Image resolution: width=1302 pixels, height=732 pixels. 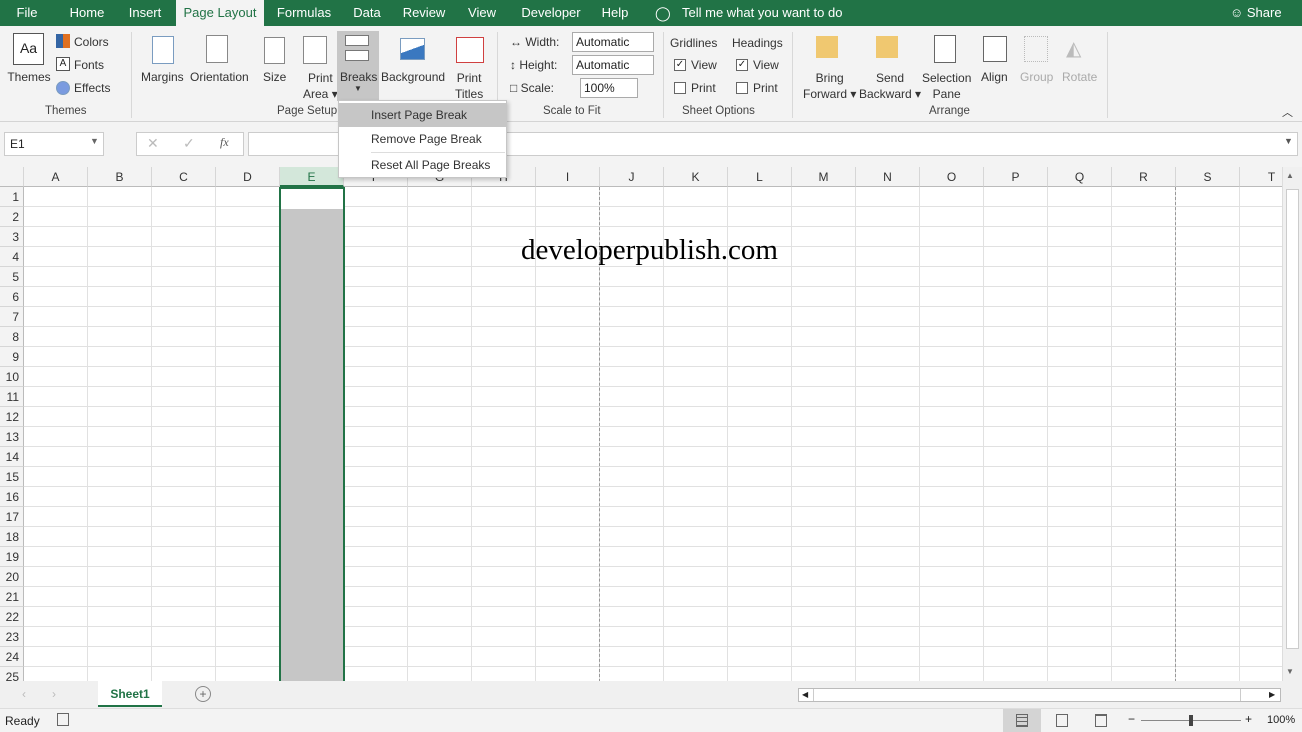 I want to click on row-header-1: 1, so click(x=12, y=197).